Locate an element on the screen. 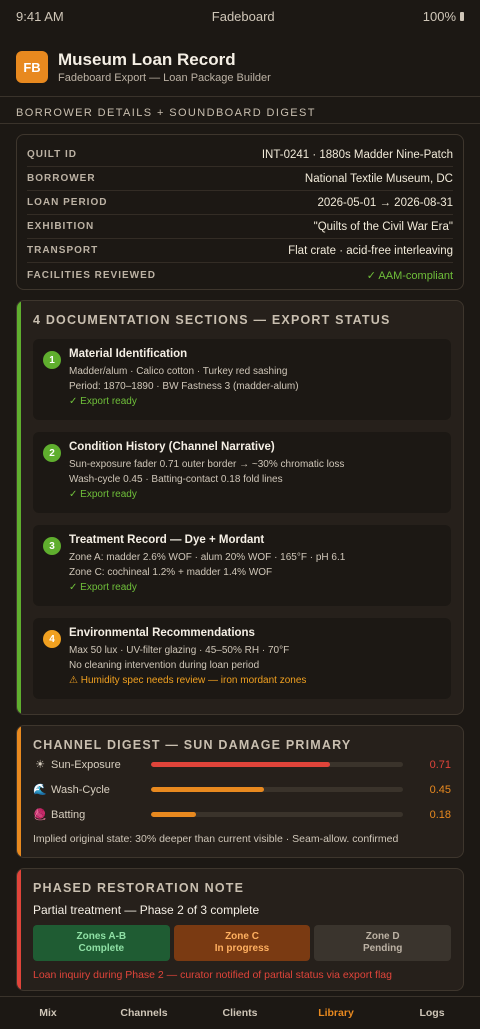 This screenshot has height=1029, width=480. borrower-row-value: INT-0241 · 1880s Madder Nine-Patch is located at coordinates (357, 154).